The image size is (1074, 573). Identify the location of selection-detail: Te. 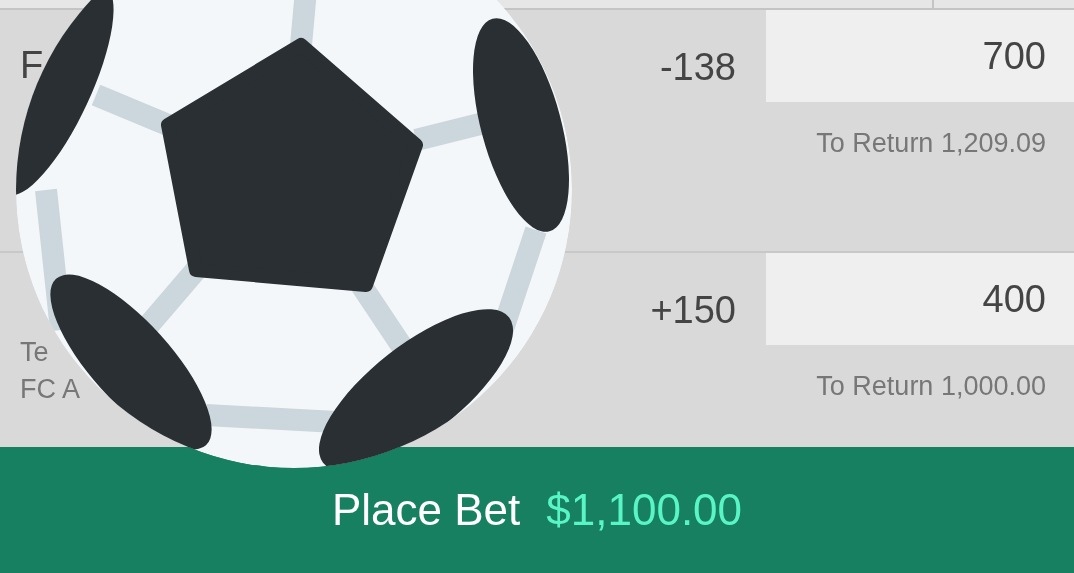
(35, 352).